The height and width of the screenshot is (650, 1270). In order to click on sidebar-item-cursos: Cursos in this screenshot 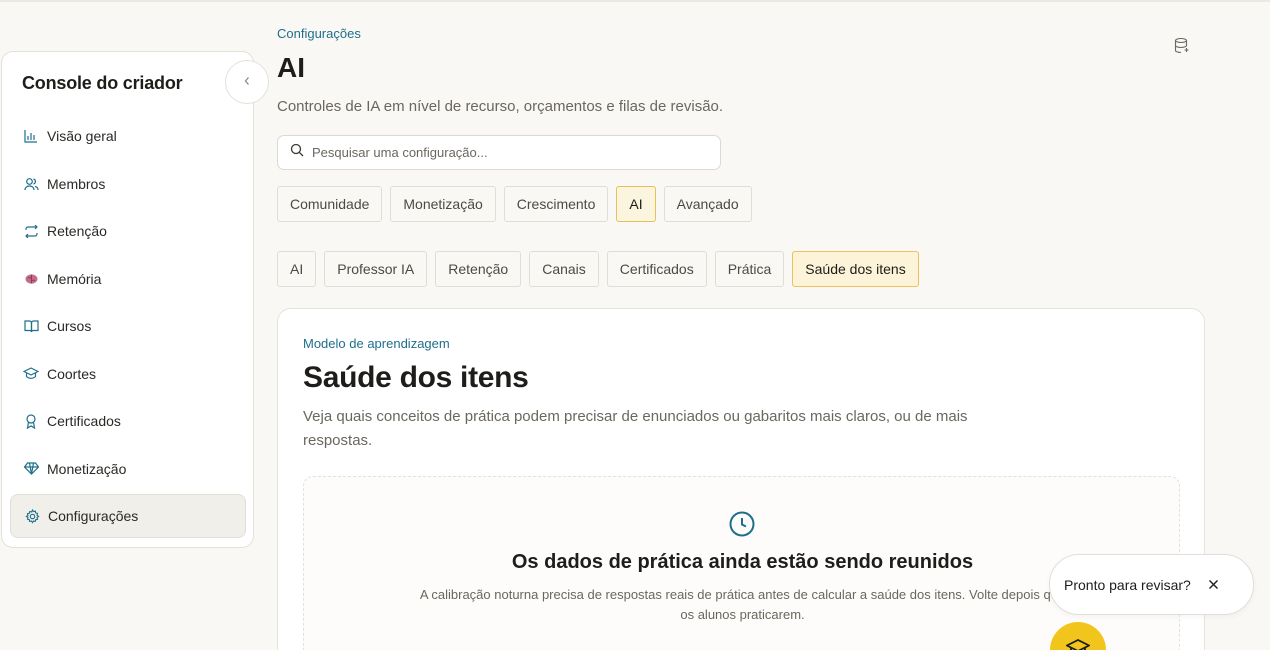, I will do `click(128, 326)`.